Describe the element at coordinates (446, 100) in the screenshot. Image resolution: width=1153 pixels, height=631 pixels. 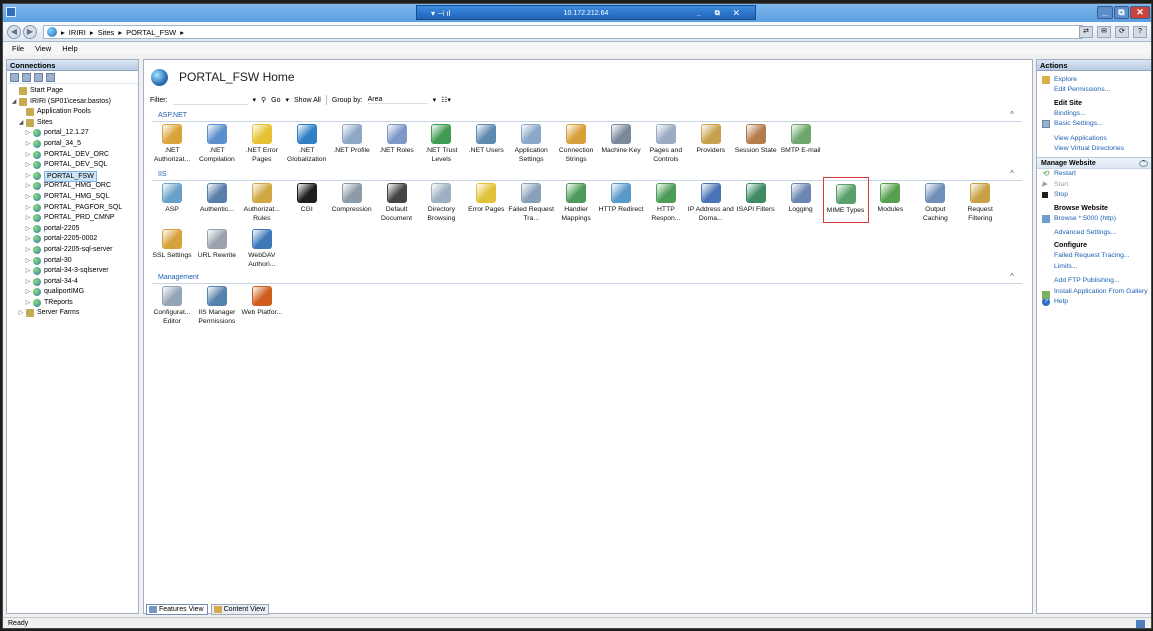
I see `view-mode-icon: ☷▾` at that location.